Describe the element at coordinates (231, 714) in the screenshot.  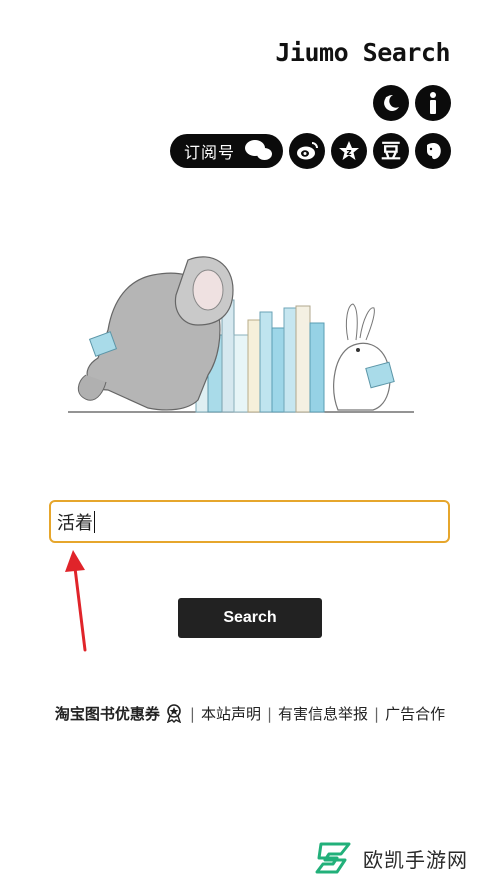
I see `footer-link-statement: 本站声明` at that location.